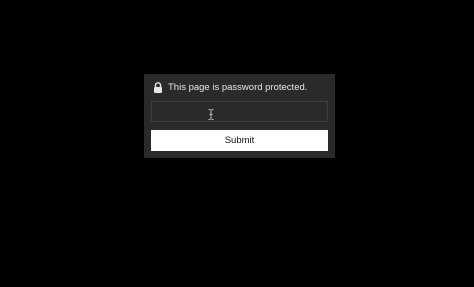 This screenshot has width=474, height=287. Describe the element at coordinates (158, 87) in the screenshot. I see `lock-icon` at that location.